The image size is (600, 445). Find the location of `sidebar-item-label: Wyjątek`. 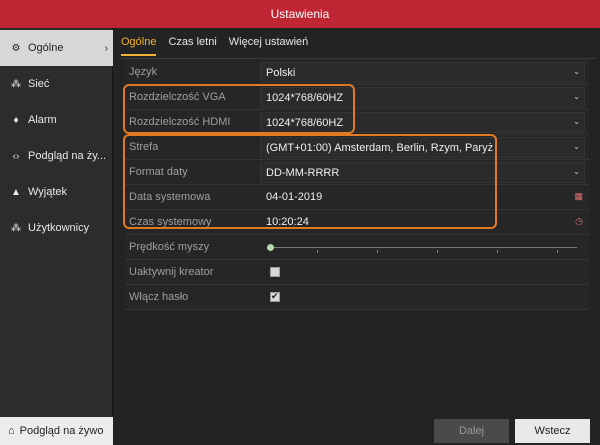

sidebar-item-label: Wyjątek is located at coordinates (48, 192).